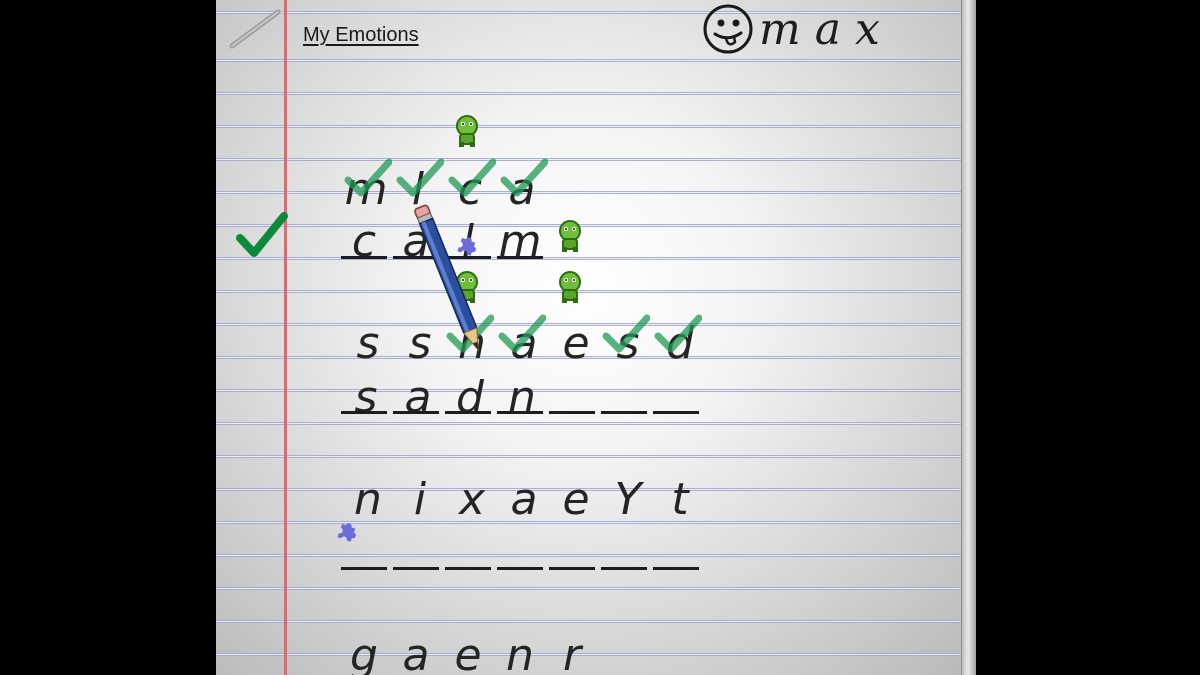 Image resolution: width=1200 pixels, height=675 pixels. Describe the element at coordinates (446, 278) in the screenshot. I see `pencil-icon` at that location.